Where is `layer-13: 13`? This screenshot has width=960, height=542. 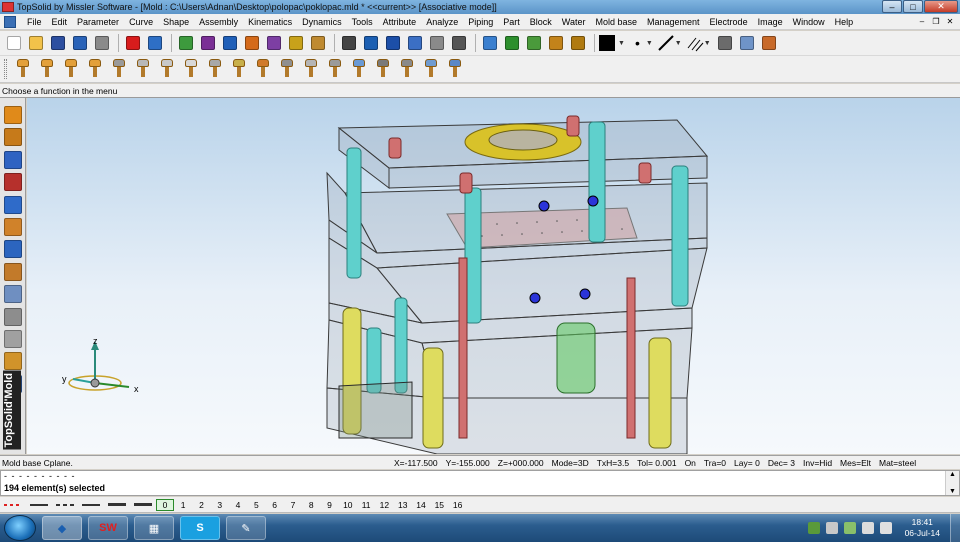
layer-13: 13 is located at coordinates (403, 505).